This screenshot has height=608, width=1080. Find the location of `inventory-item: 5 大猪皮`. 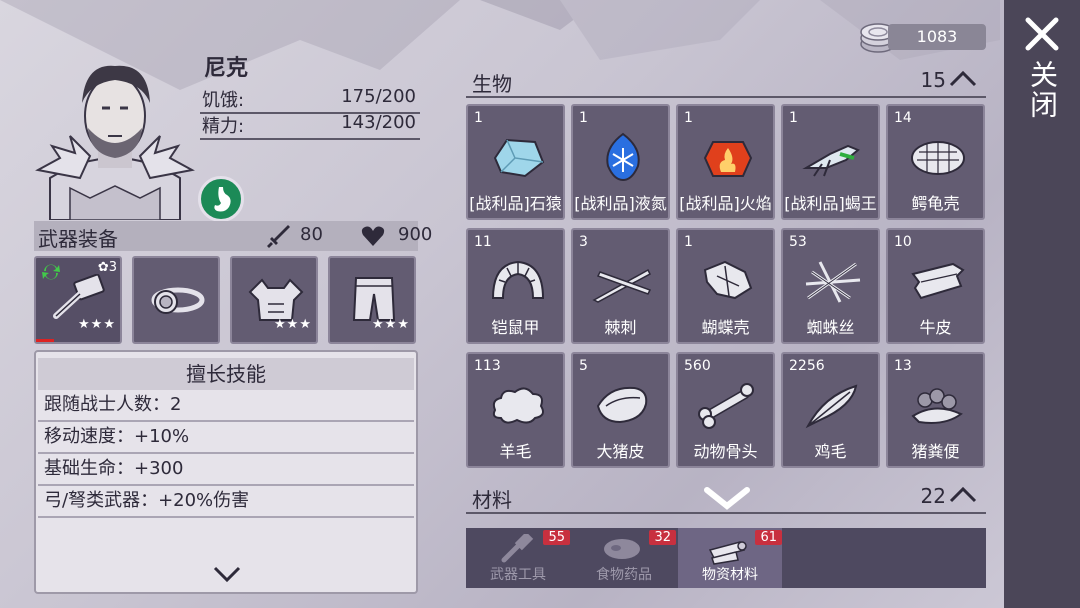

inventory-item: 5 大猪皮 is located at coordinates (620, 410).